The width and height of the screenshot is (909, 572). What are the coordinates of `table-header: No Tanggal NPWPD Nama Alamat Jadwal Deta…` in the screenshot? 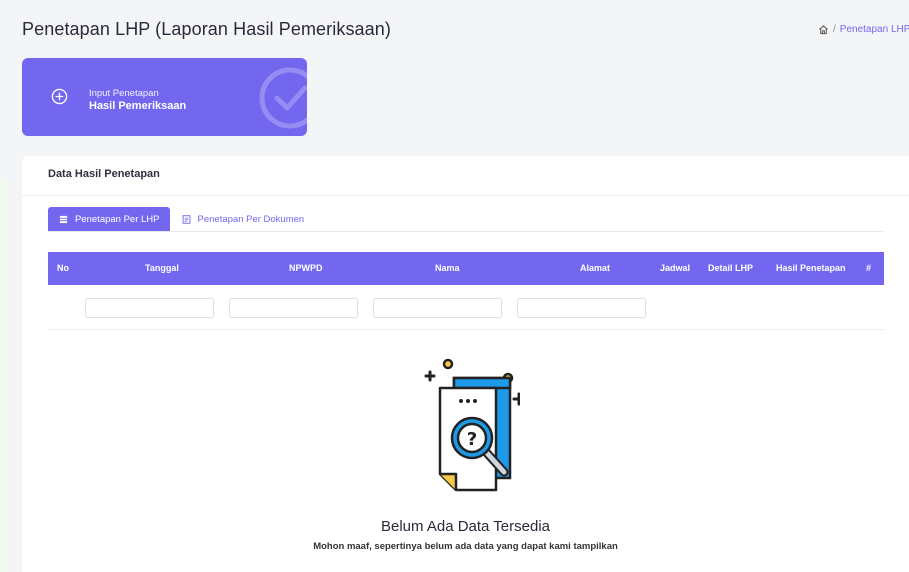 It's located at (466, 268).